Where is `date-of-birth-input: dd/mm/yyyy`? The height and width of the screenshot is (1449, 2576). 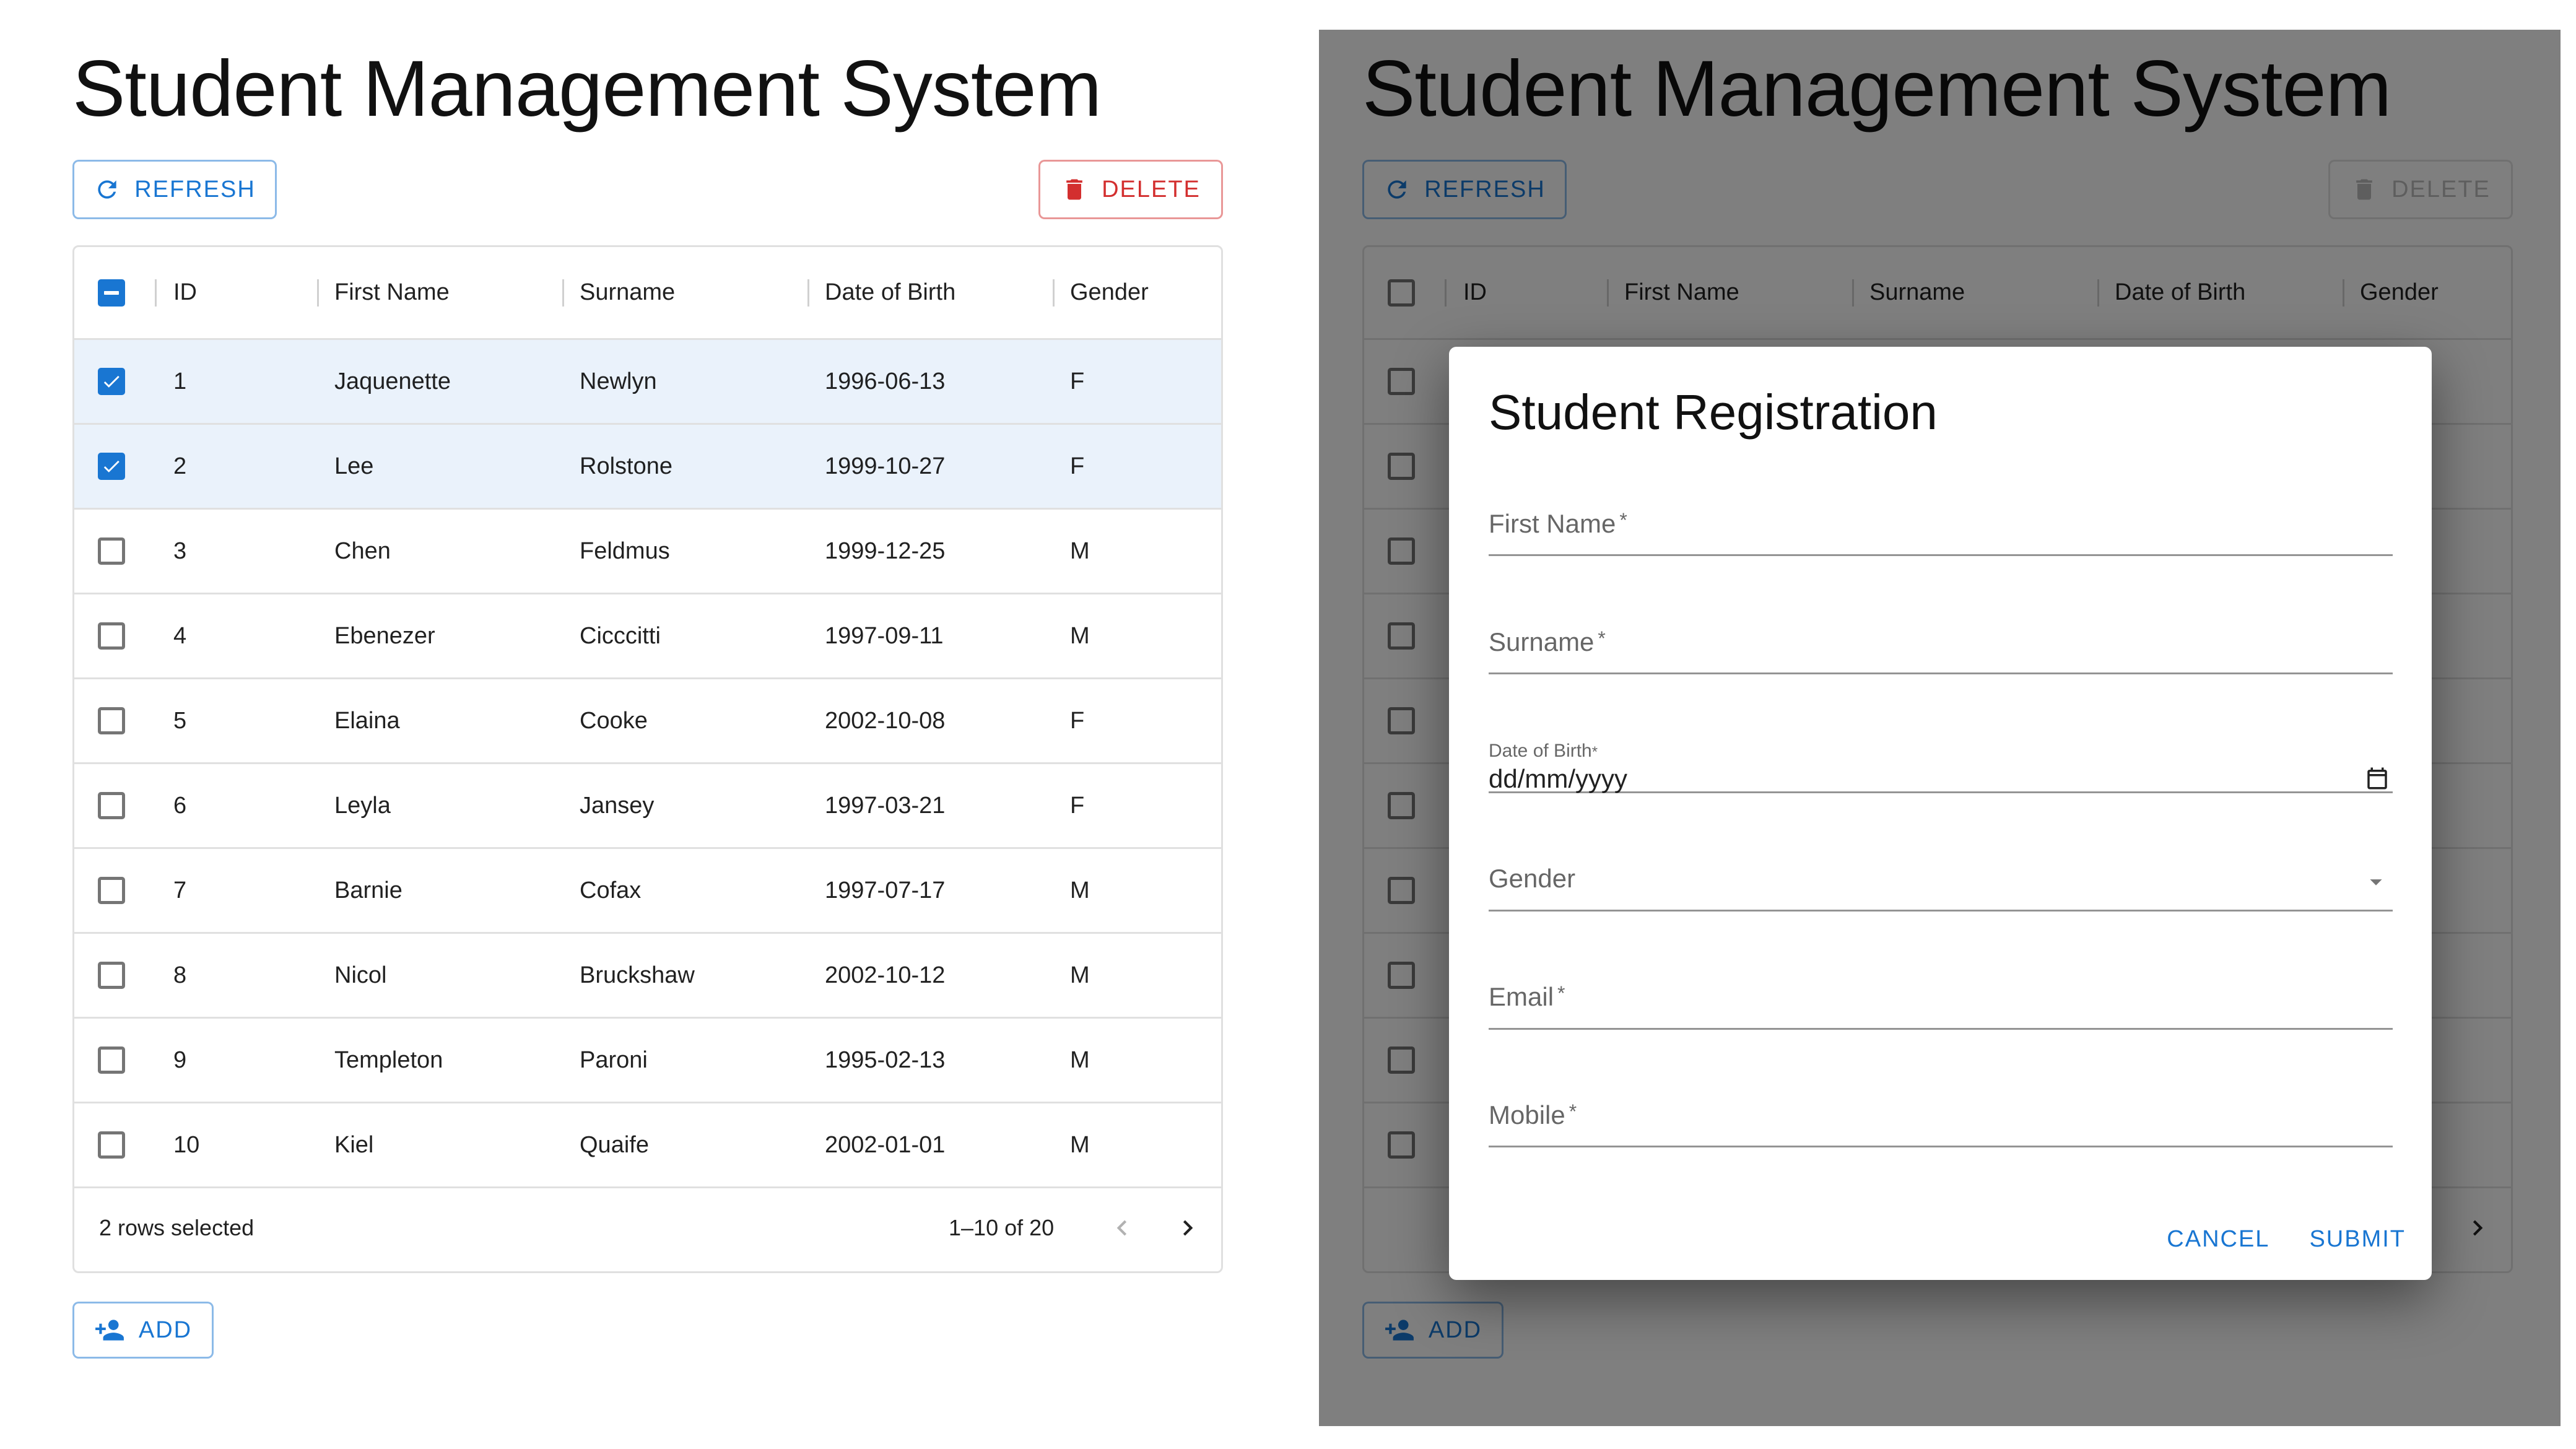
date-of-birth-input: dd/mm/yyyy is located at coordinates (1558, 779).